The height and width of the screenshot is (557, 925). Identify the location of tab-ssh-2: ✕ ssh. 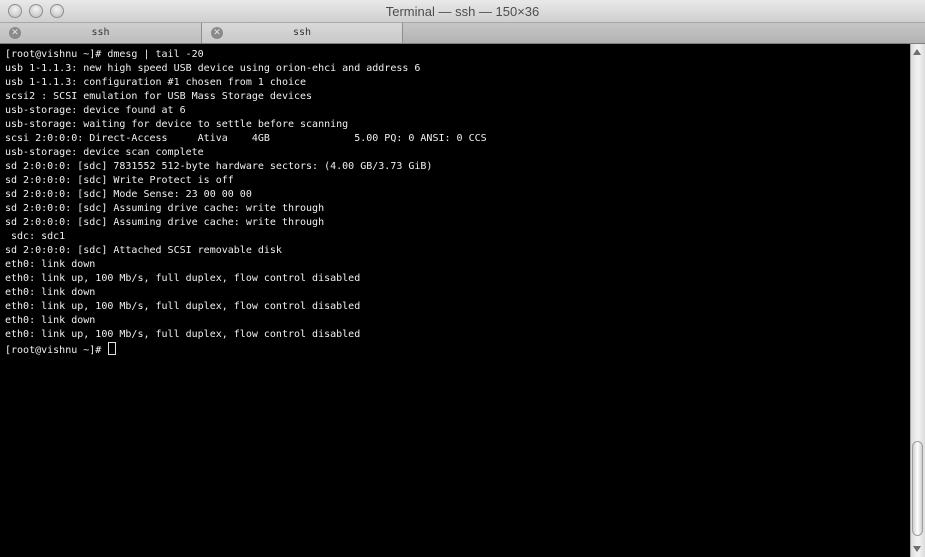
(302, 33).